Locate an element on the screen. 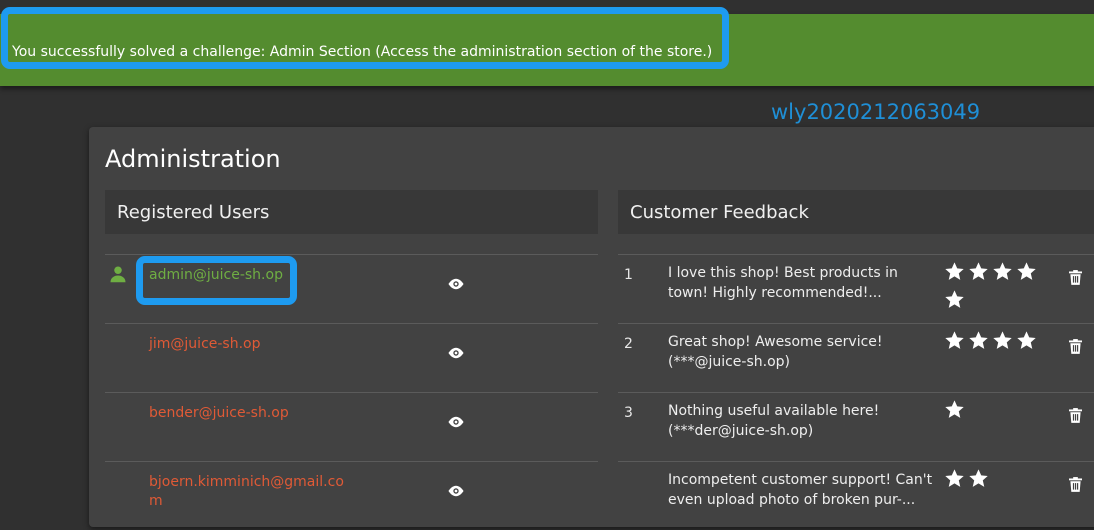 This screenshot has height=530, width=1094. customer-feedback-header: Customer Feedback is located at coordinates (856, 212).